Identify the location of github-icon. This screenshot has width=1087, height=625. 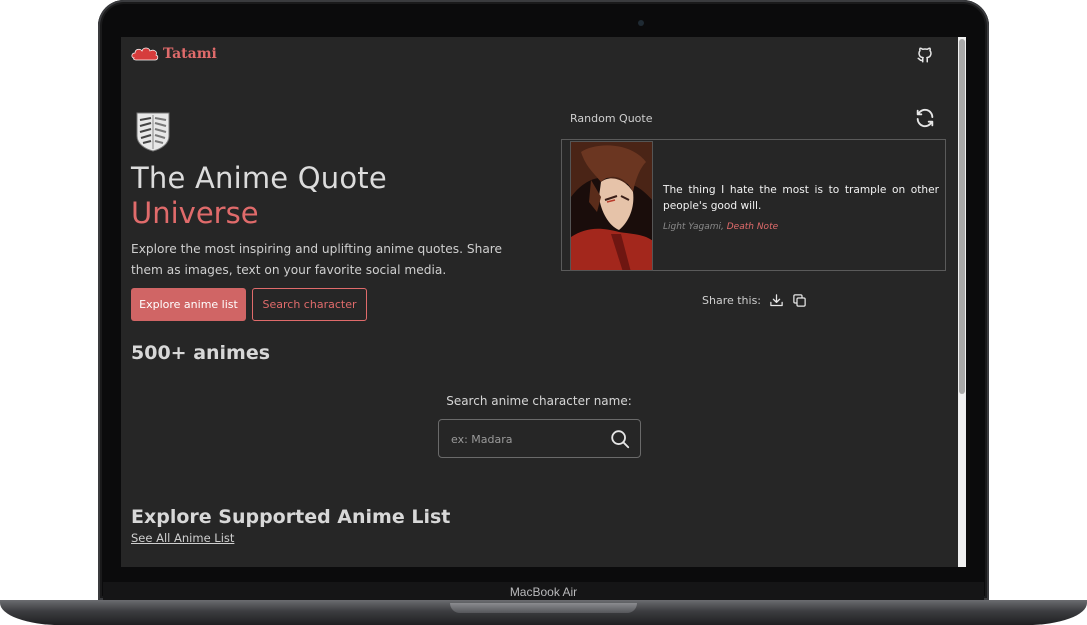
(925, 55).